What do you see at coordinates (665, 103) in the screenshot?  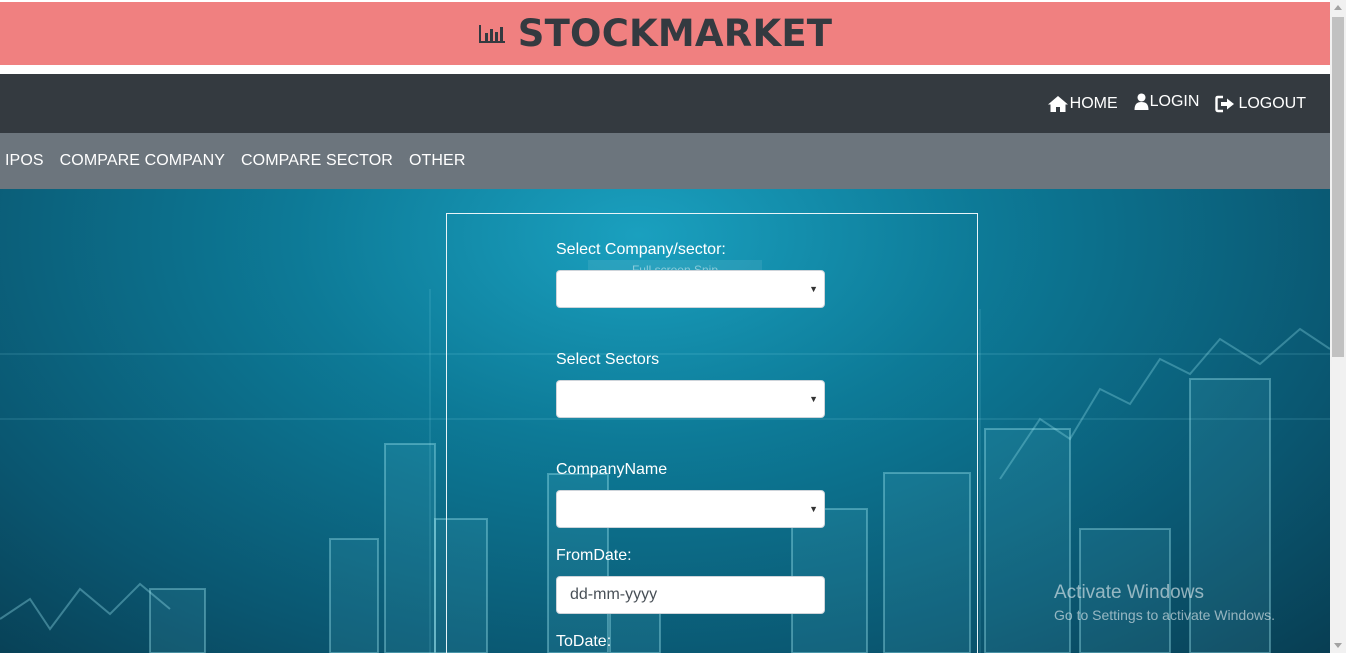 I see `top-nav: HOME LOGIN LOGOUT` at bounding box center [665, 103].